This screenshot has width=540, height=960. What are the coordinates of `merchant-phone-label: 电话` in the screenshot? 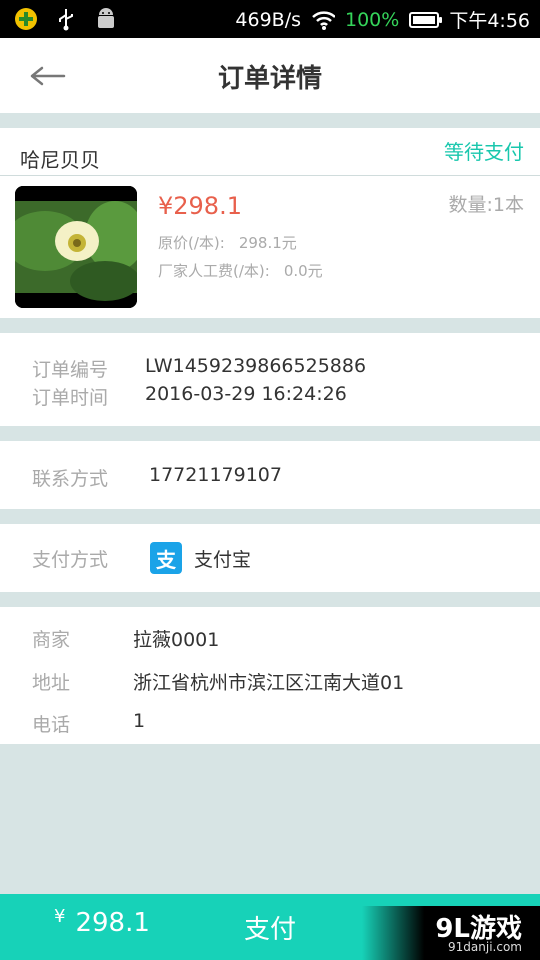 It's located at (51, 725).